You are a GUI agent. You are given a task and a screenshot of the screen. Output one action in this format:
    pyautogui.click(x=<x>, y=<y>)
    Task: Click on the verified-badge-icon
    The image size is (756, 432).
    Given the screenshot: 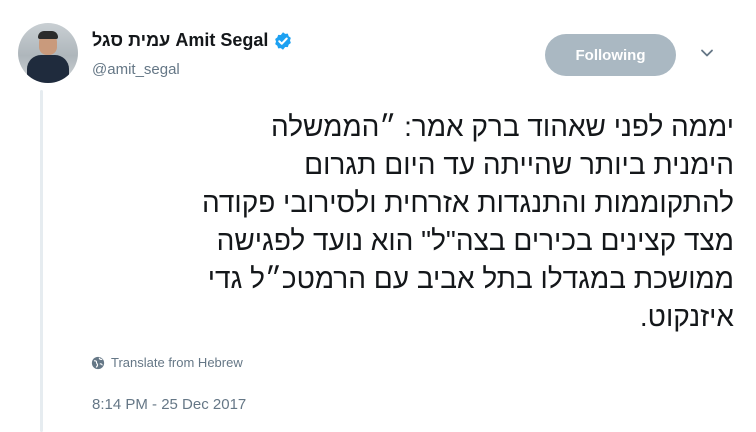 What is the action you would take?
    pyautogui.click(x=283, y=40)
    